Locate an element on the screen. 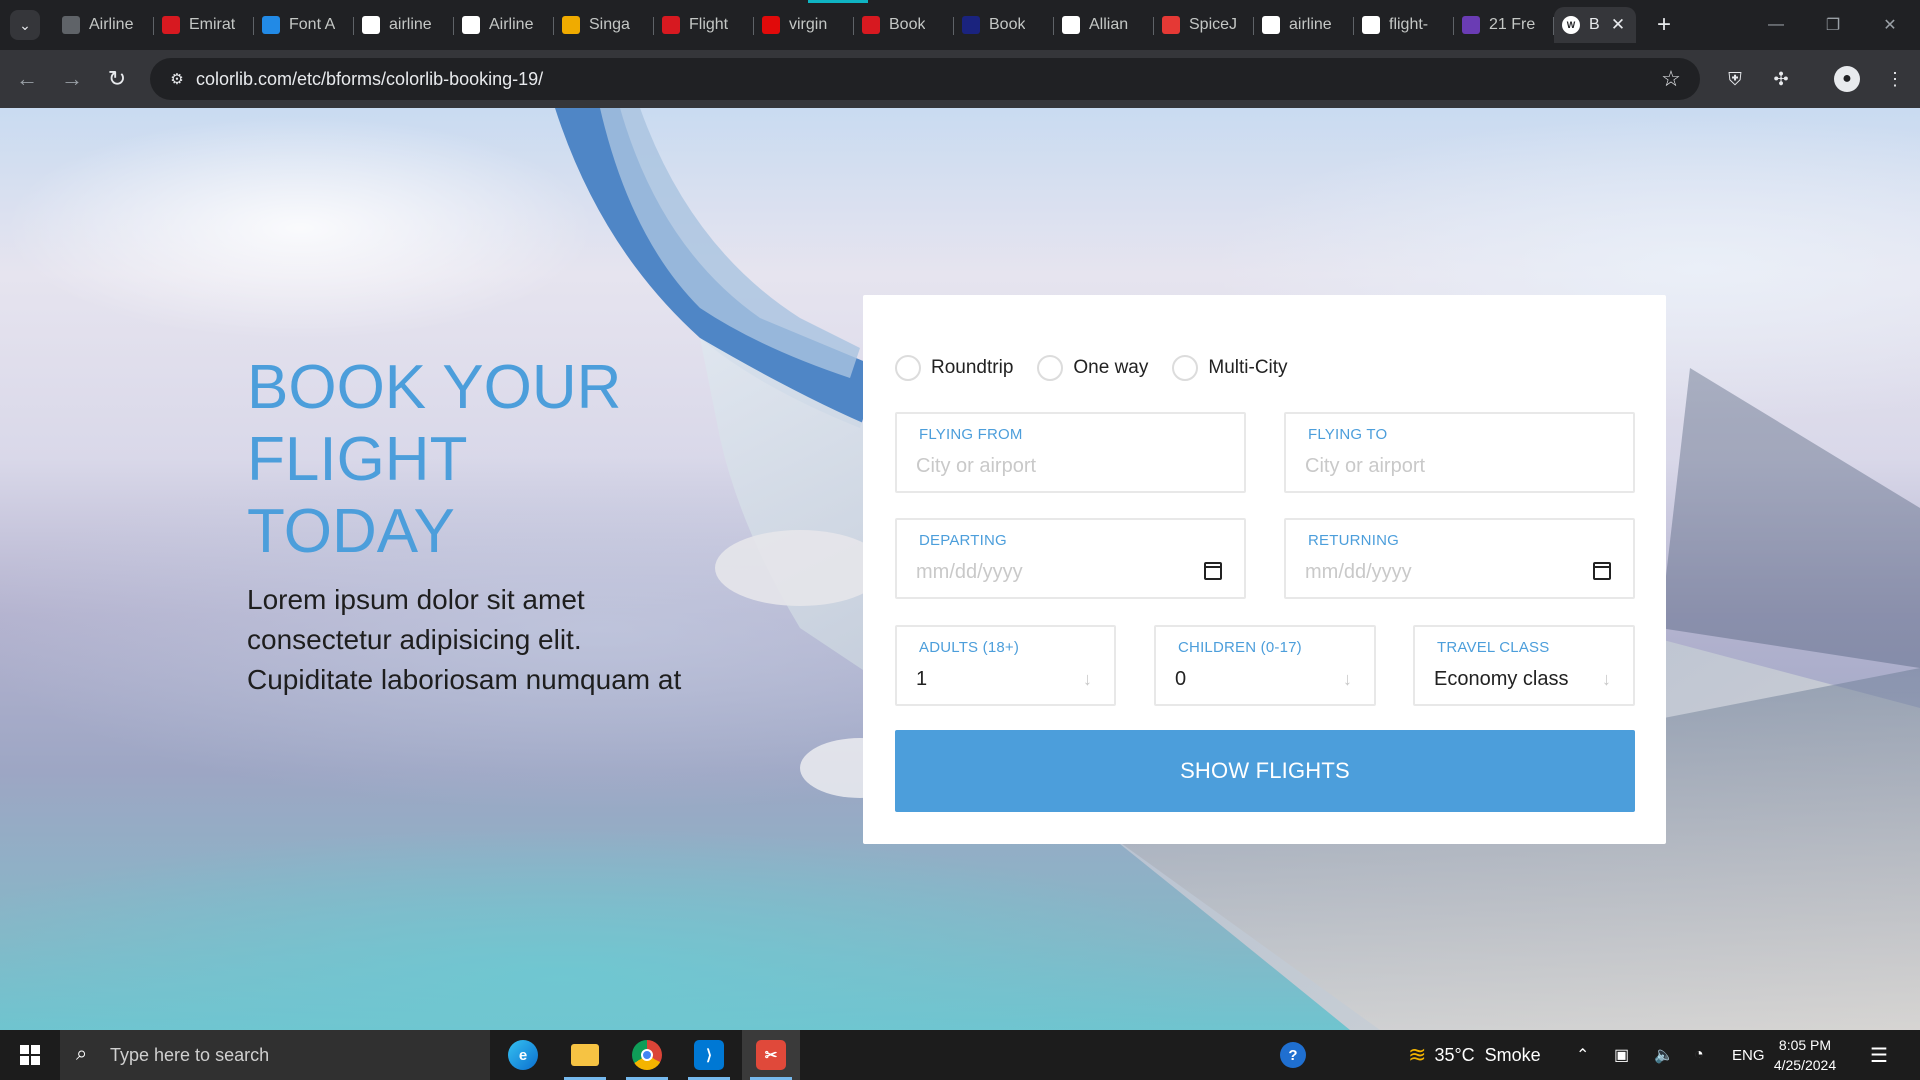 The width and height of the screenshot is (1920, 1080). departing-date-input: mm/dd/yyyy is located at coordinates (969, 572).